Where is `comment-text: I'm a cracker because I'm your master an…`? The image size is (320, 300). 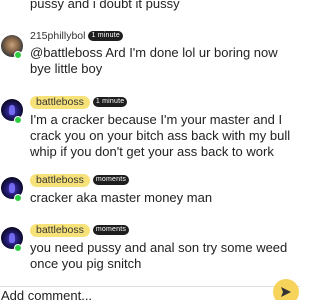
comment-text: I'm a cracker because I'm your master an… is located at coordinates (160, 135).